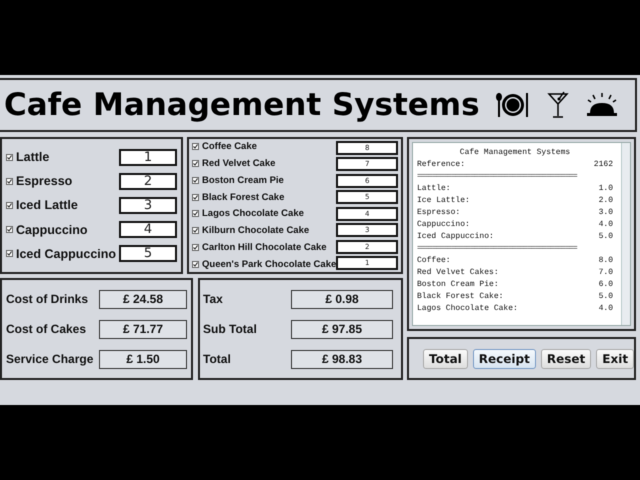 This screenshot has width=640, height=480. I want to click on total-label: Total, so click(217, 359).